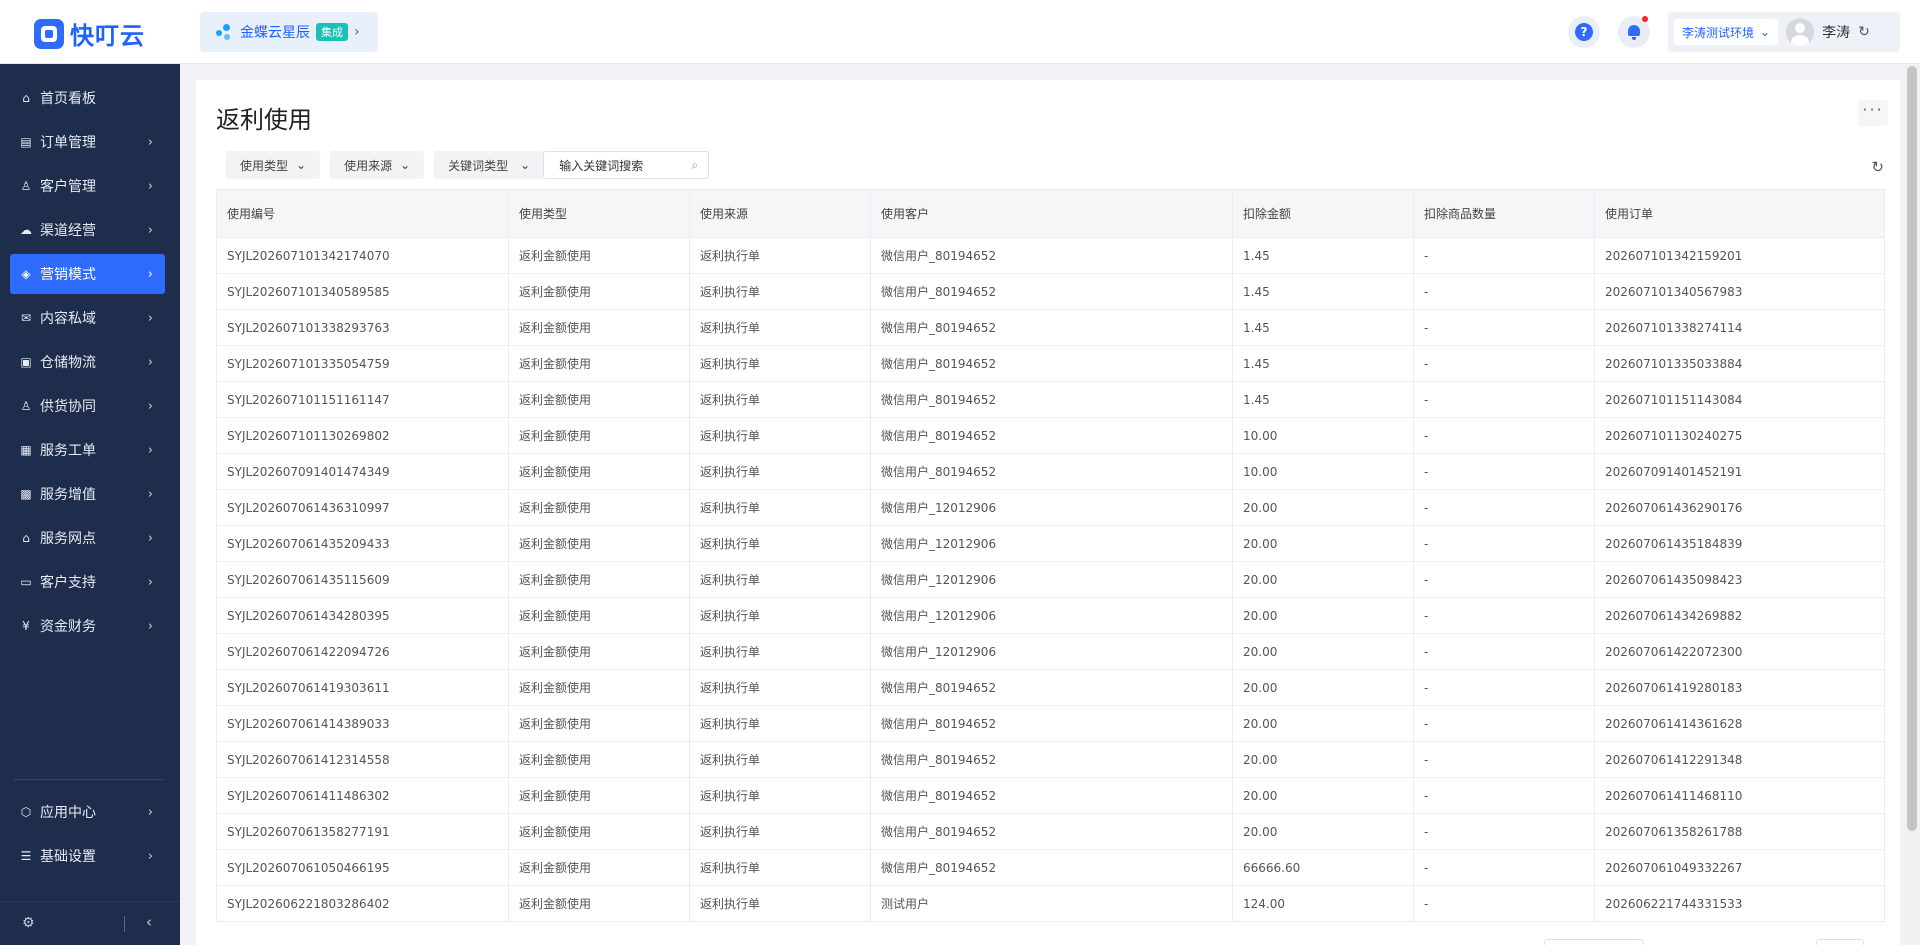  What do you see at coordinates (1739, 831) in the screenshot?
I see `table-cell: 202607061358261788` at bounding box center [1739, 831].